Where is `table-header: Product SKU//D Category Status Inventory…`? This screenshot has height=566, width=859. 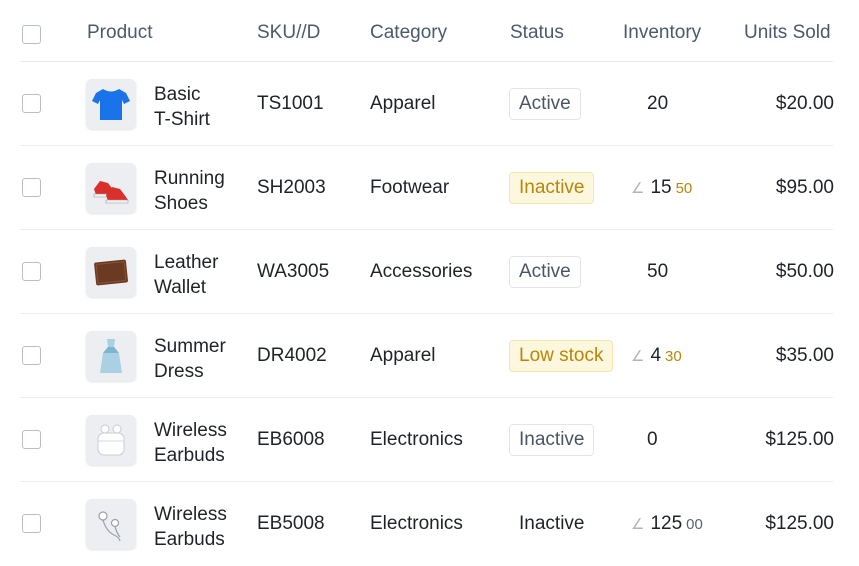
table-header: Product SKU//D Category Status Inventory… is located at coordinates (429, 31).